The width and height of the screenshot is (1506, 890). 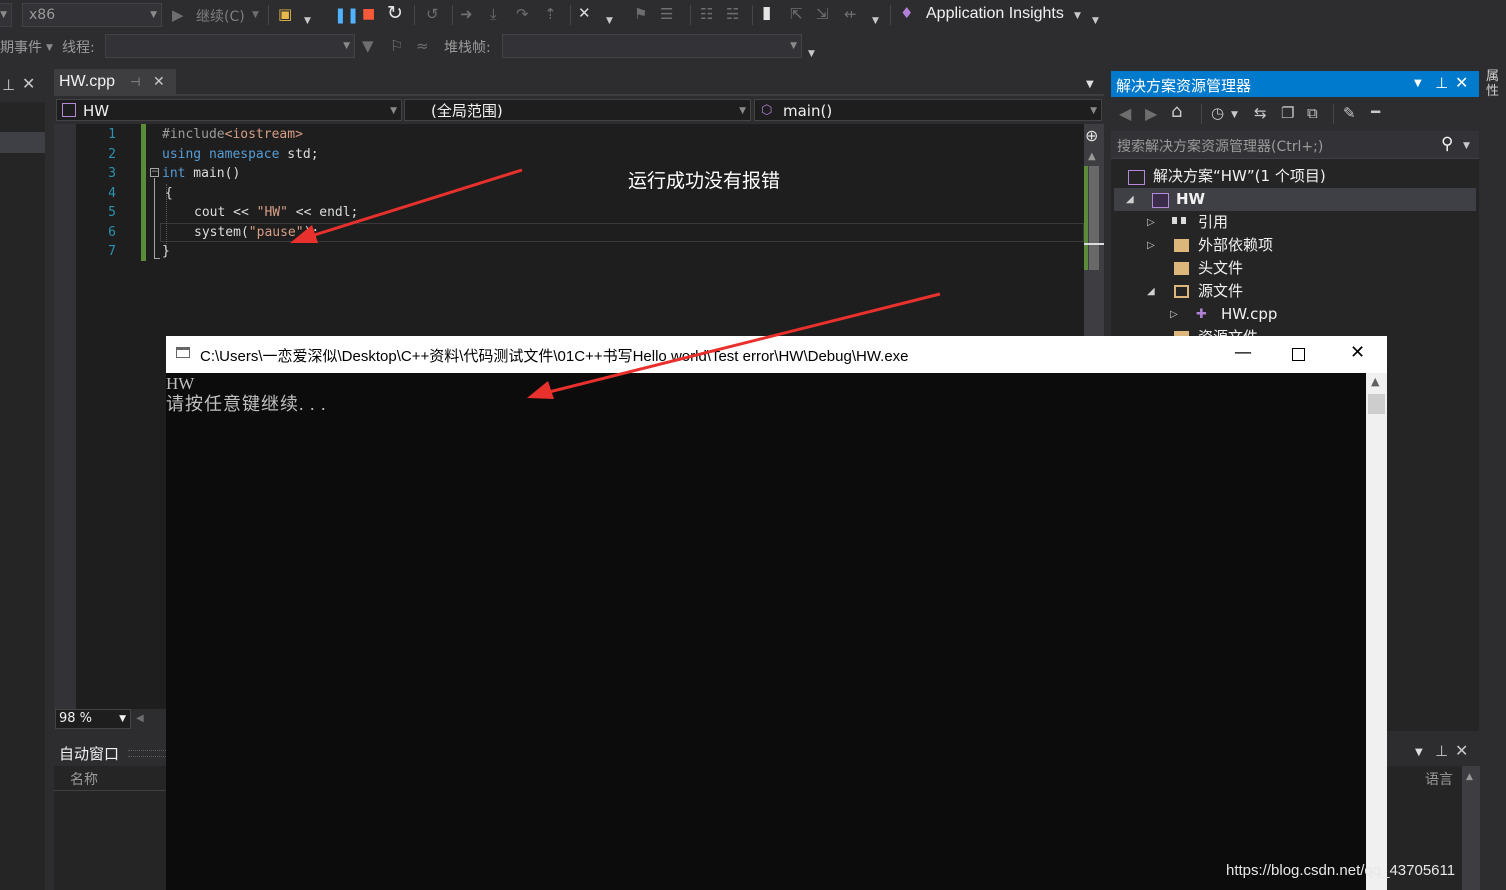 What do you see at coordinates (734, 345) in the screenshot?
I see `arrow-to-console` at bounding box center [734, 345].